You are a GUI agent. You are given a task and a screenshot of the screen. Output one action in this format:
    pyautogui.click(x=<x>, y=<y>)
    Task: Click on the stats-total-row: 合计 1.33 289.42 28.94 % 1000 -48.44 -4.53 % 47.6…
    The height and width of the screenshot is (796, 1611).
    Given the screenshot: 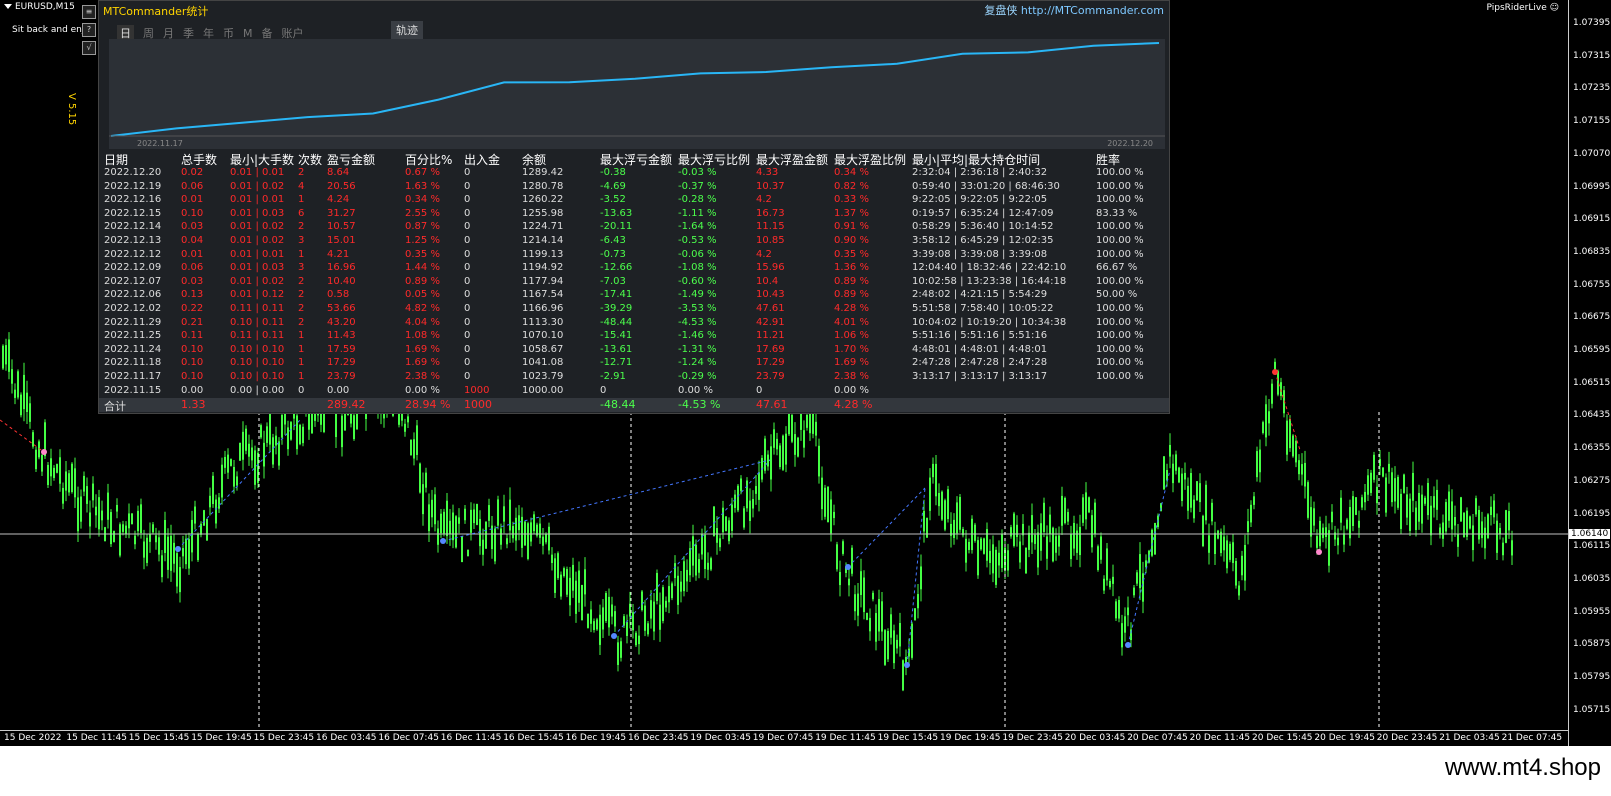 What is the action you would take?
    pyautogui.click(x=634, y=405)
    